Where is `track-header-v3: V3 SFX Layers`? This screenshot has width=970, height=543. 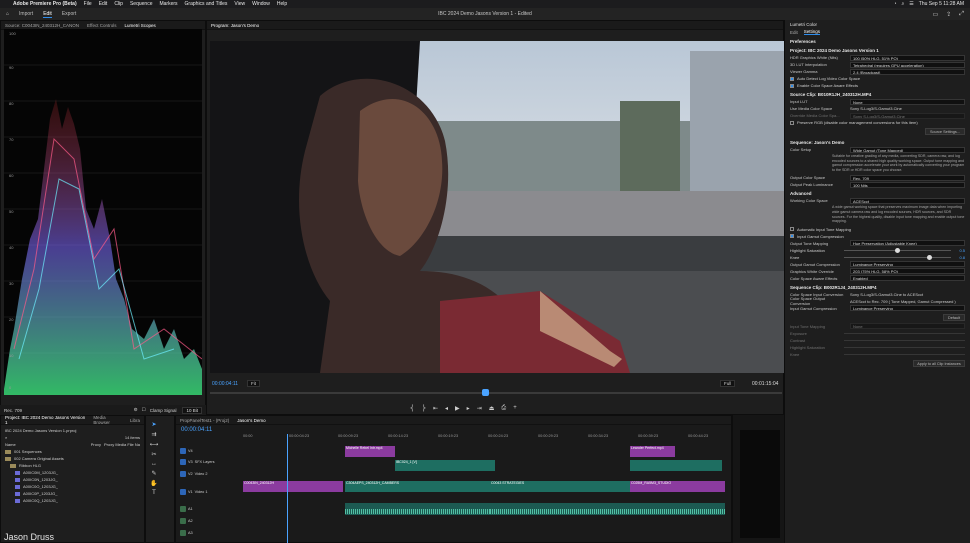
track-header-v3: V3 SFX Layers is located at coordinates (210, 462).